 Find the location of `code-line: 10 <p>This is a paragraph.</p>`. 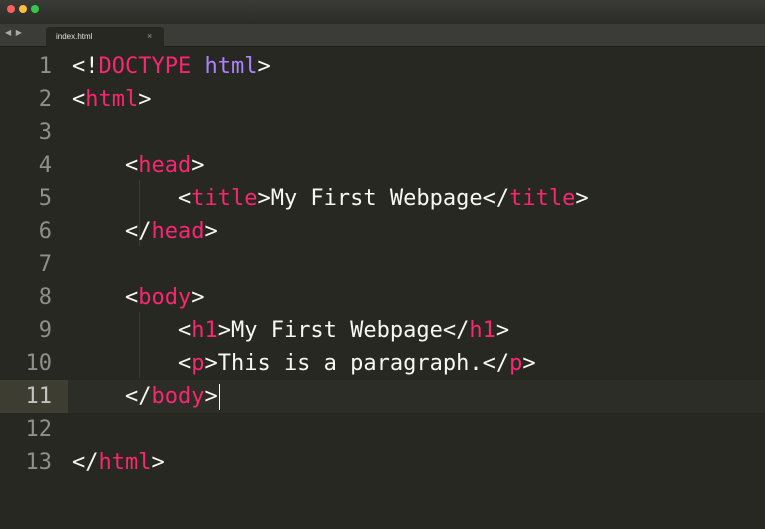

code-line: 10 <p>This is a paragraph.</p> is located at coordinates (382, 363).